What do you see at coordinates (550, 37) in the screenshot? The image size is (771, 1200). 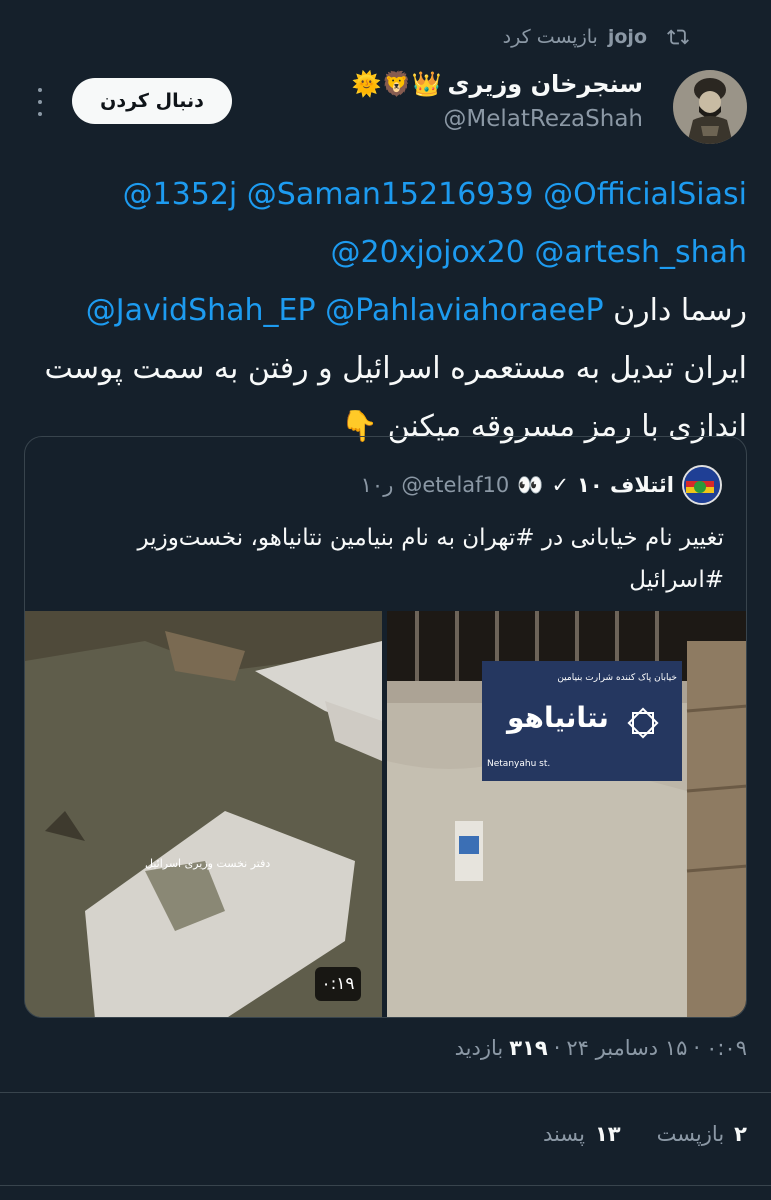 I see `repost-label: بازپست کرد` at bounding box center [550, 37].